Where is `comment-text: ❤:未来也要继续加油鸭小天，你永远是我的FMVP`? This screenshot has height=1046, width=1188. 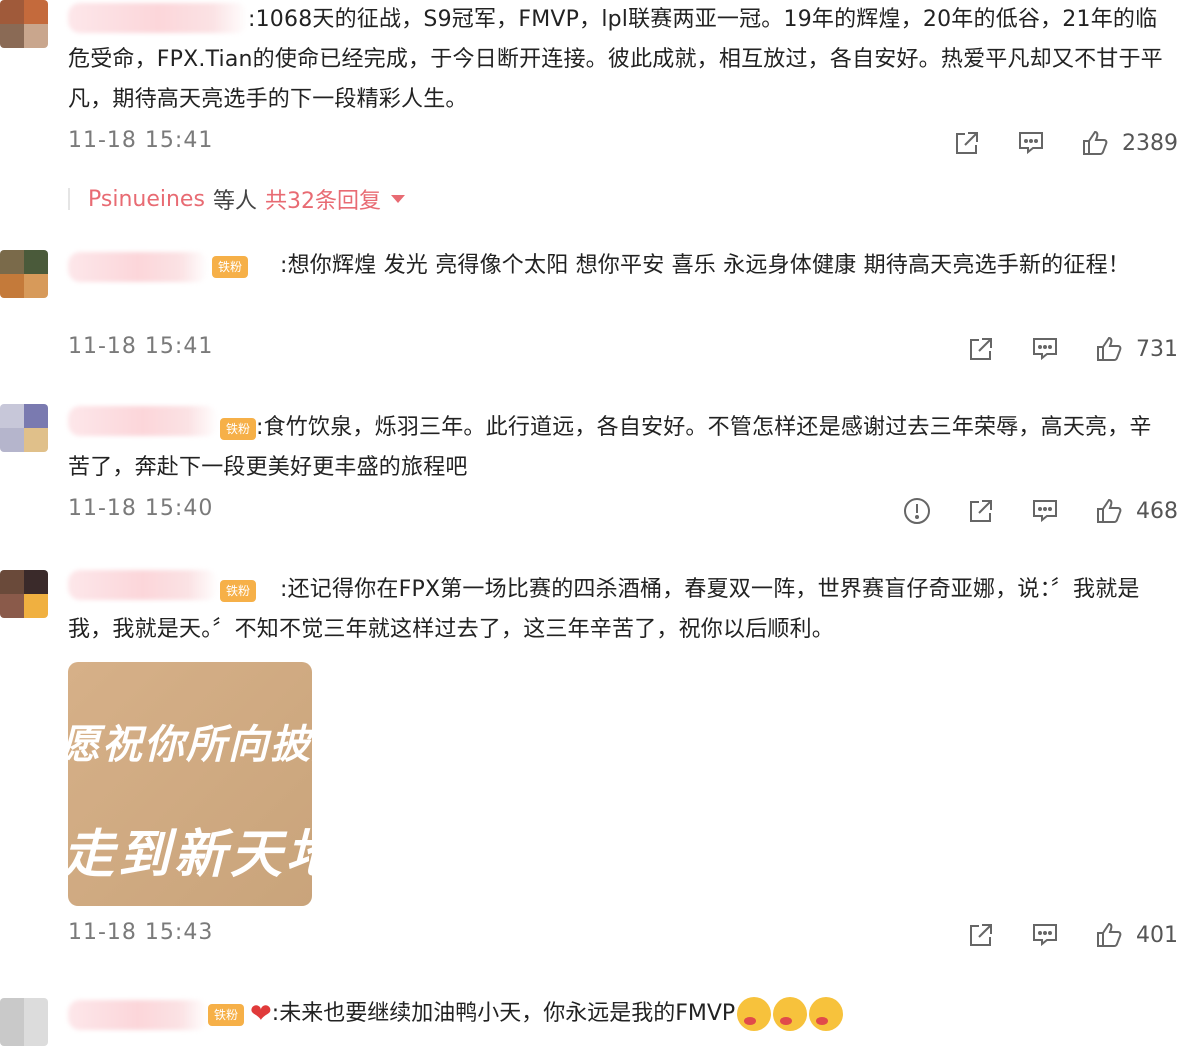 comment-text: ❤:未来也要继续加油鸭小天，你永远是我的FMVP is located at coordinates (547, 1014).